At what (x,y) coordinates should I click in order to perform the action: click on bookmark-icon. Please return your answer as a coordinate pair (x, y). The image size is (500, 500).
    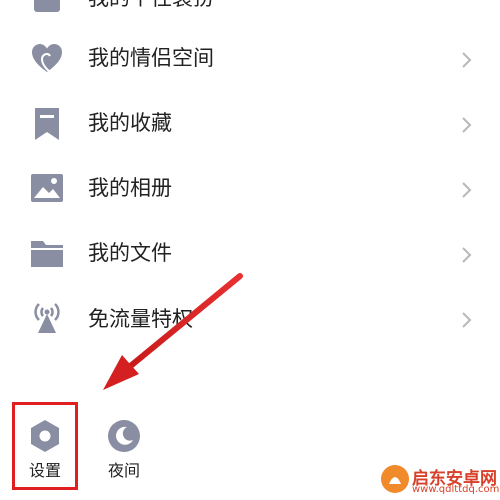
    Looking at the image, I should click on (47, 124).